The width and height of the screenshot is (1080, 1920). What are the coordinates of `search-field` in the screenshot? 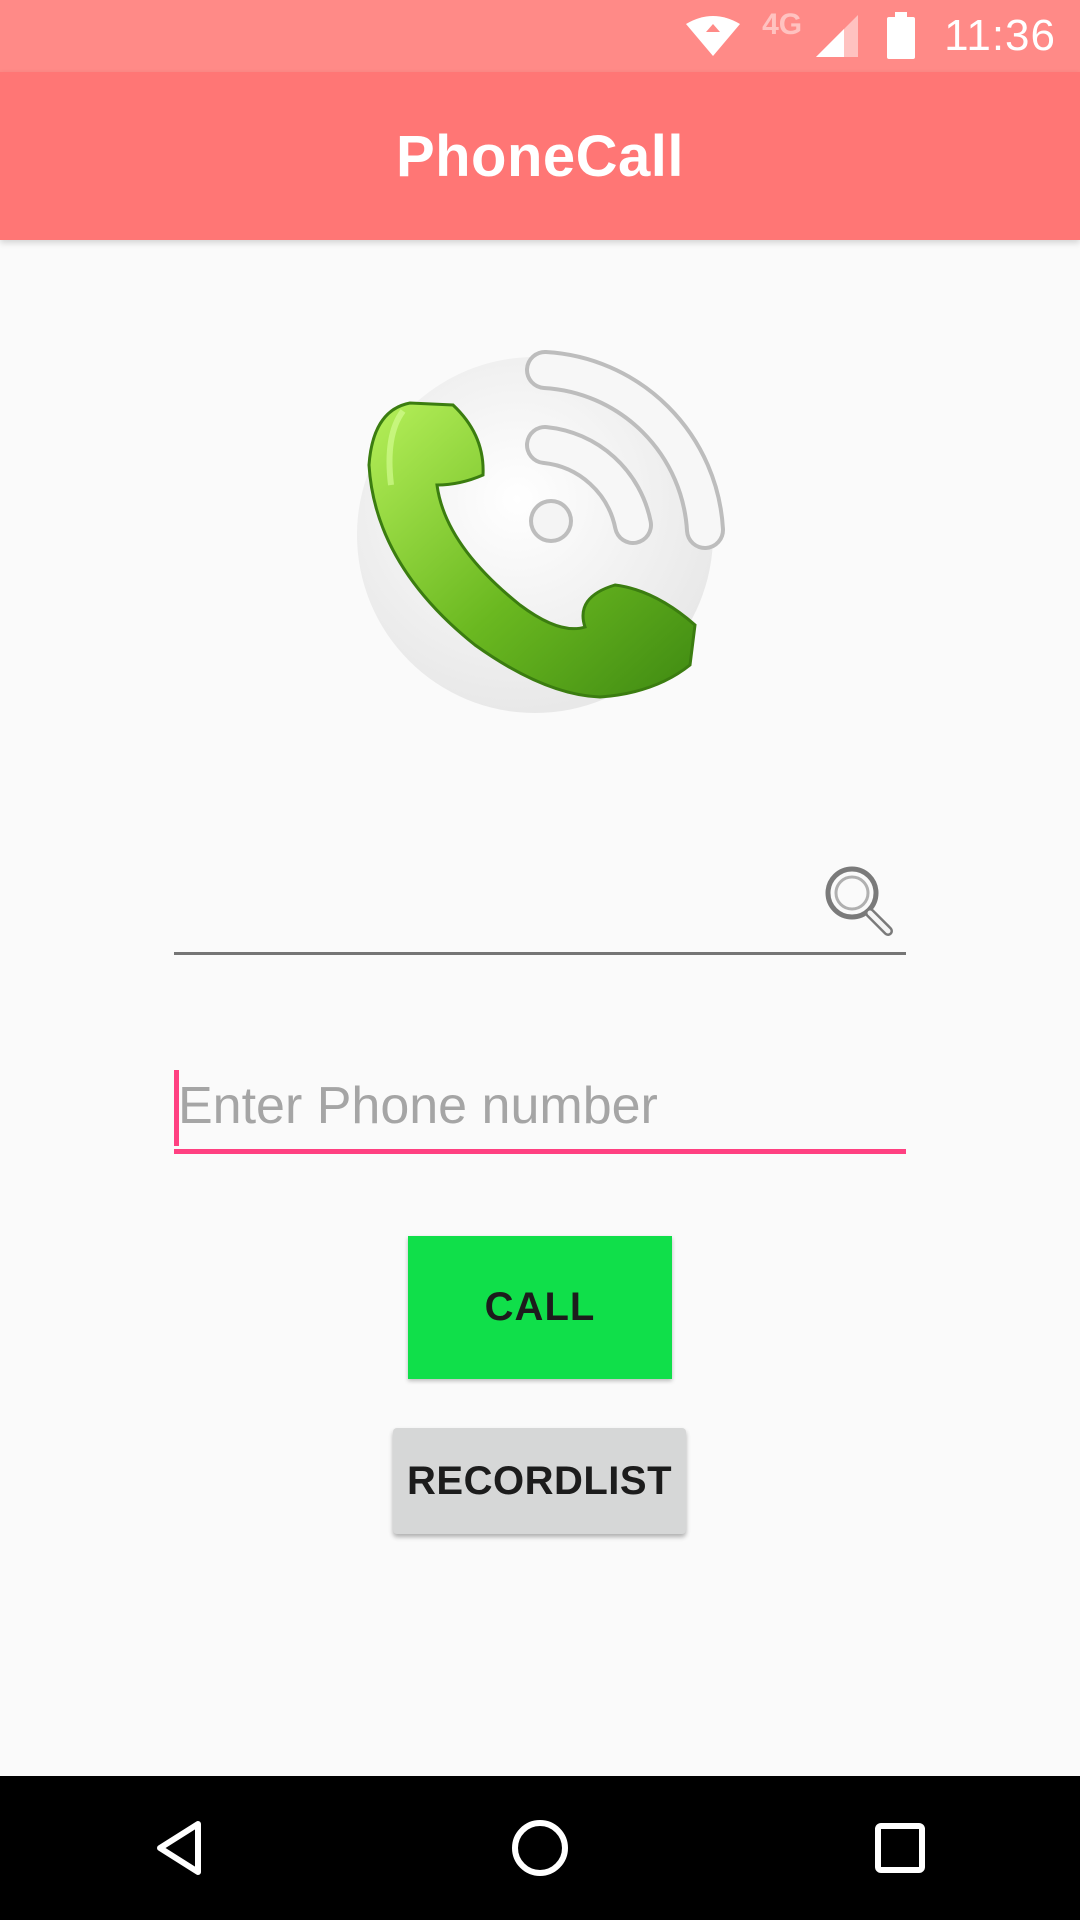 It's located at (540, 900).